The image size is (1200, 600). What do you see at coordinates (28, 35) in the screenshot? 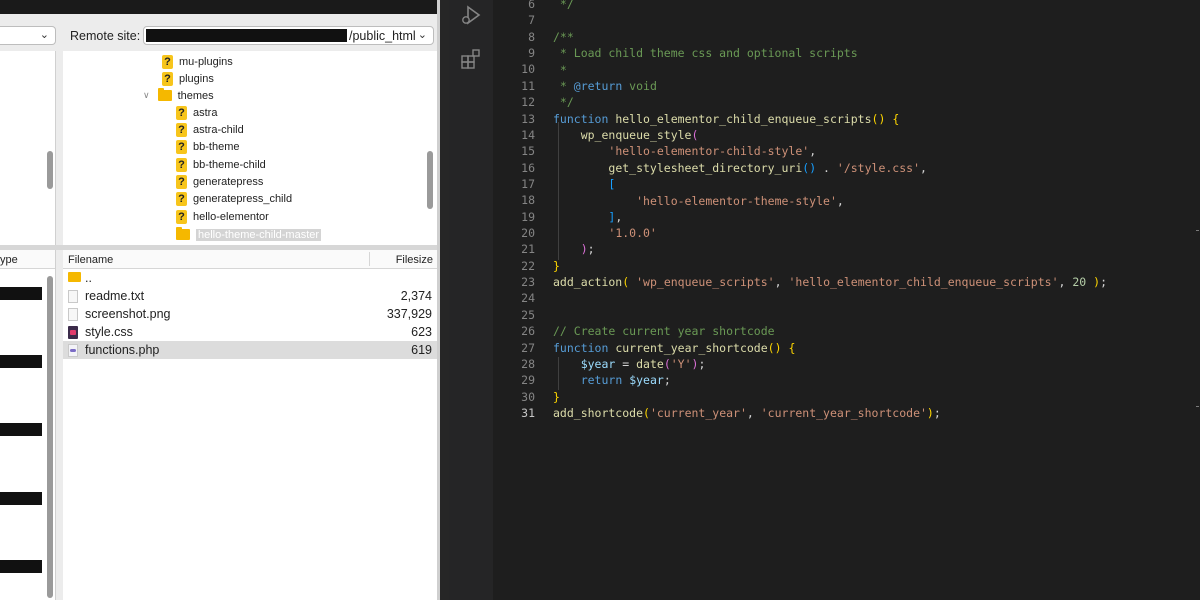
I see `local-site-path-combo: ⌄` at bounding box center [28, 35].